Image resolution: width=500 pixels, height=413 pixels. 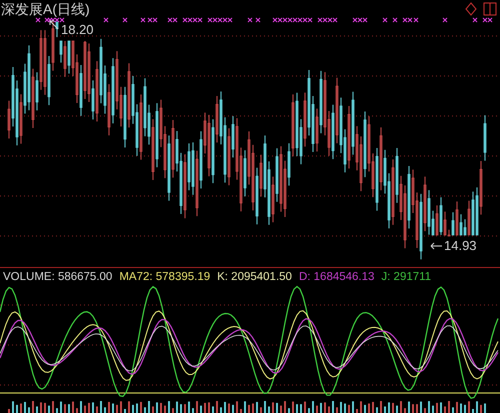 I want to click on indicator-readout: VOLUME: 586675.00, so click(x=57, y=277).